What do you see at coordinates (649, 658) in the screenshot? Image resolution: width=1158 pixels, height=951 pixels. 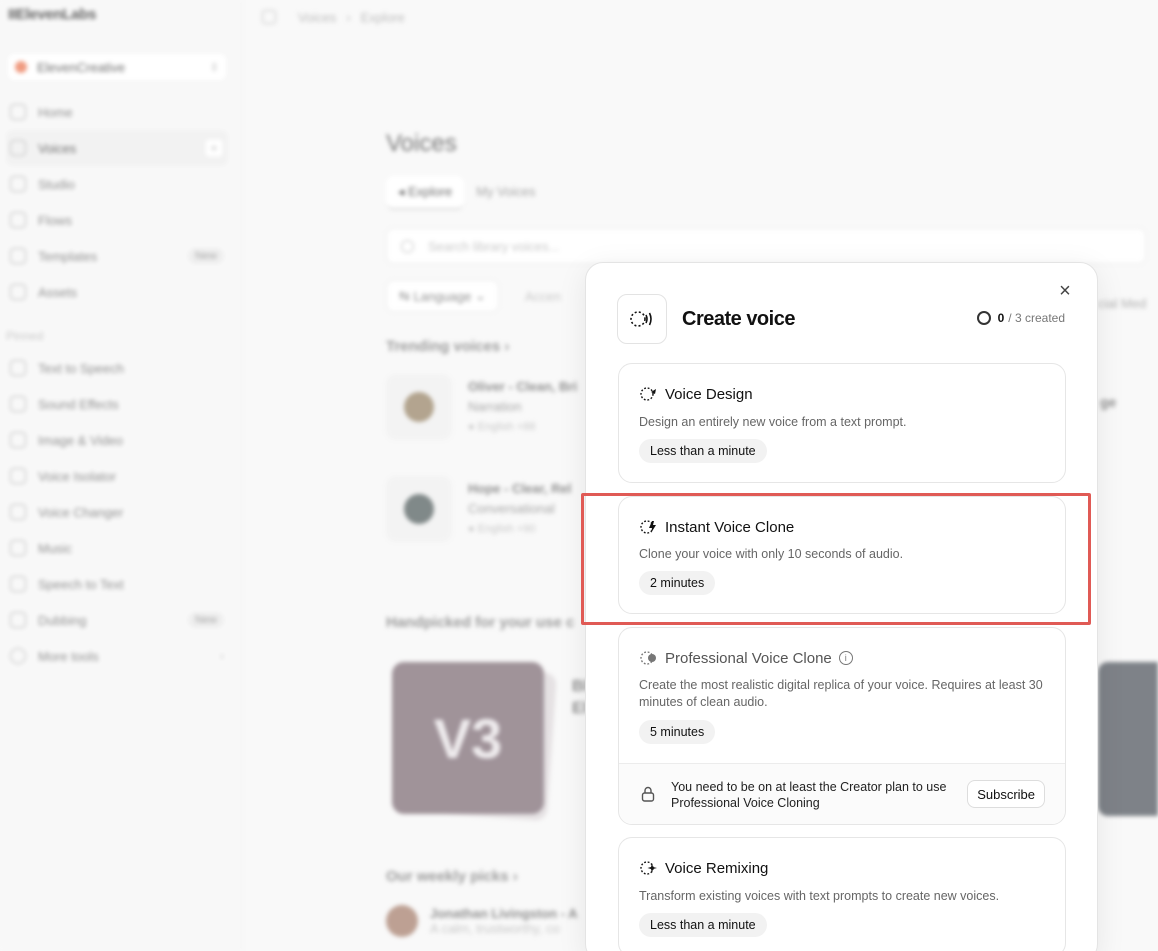 I see `verified-icon` at bounding box center [649, 658].